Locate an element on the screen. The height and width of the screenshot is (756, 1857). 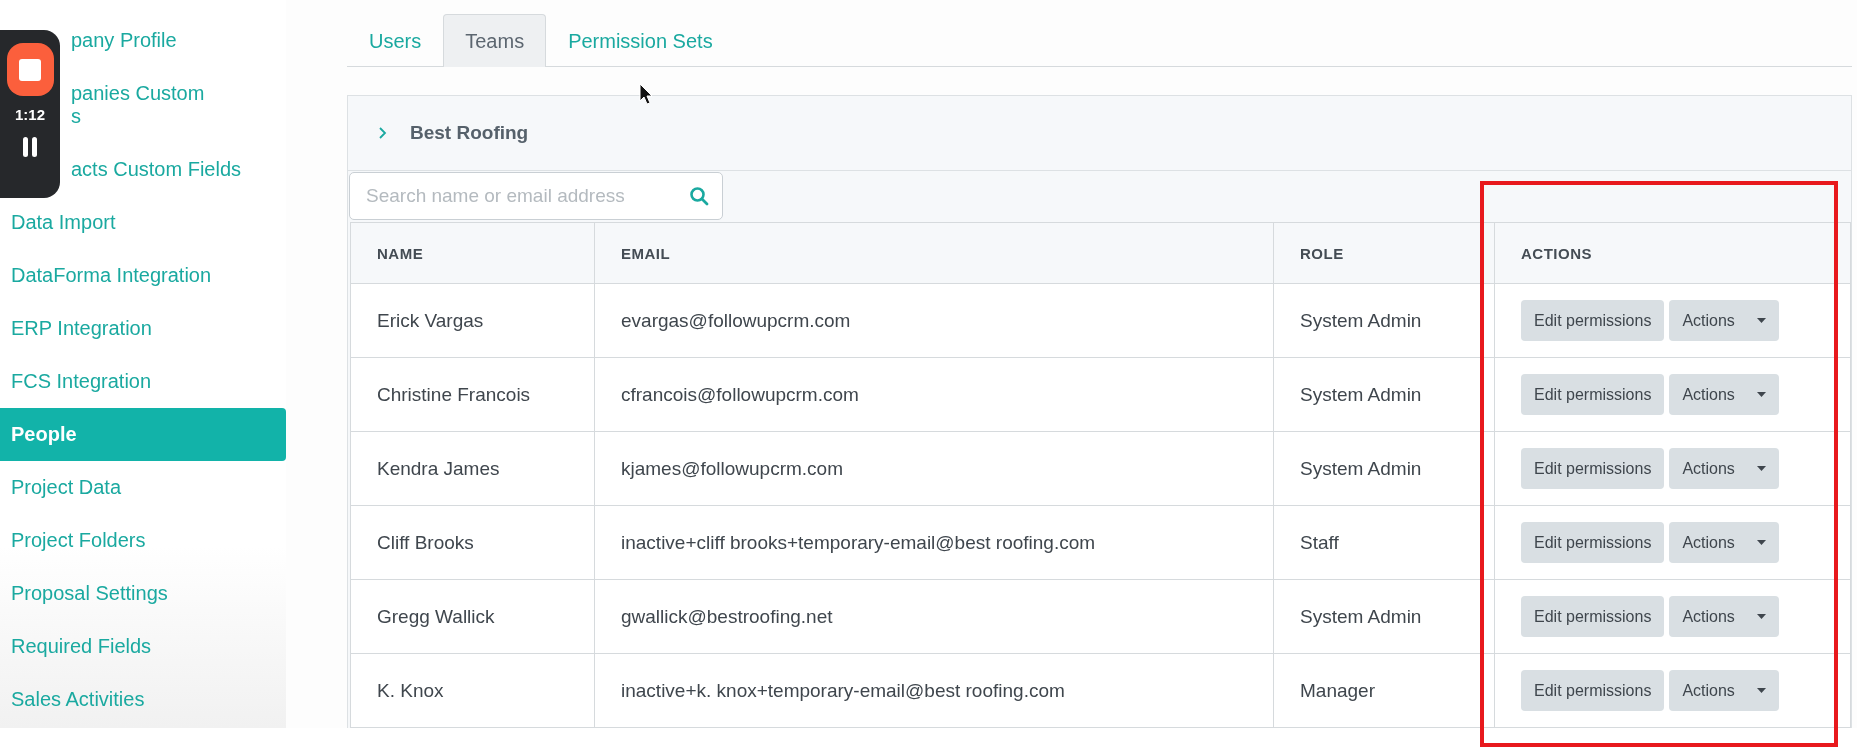
sidebar-item: Sales Activities is located at coordinates (143, 699).